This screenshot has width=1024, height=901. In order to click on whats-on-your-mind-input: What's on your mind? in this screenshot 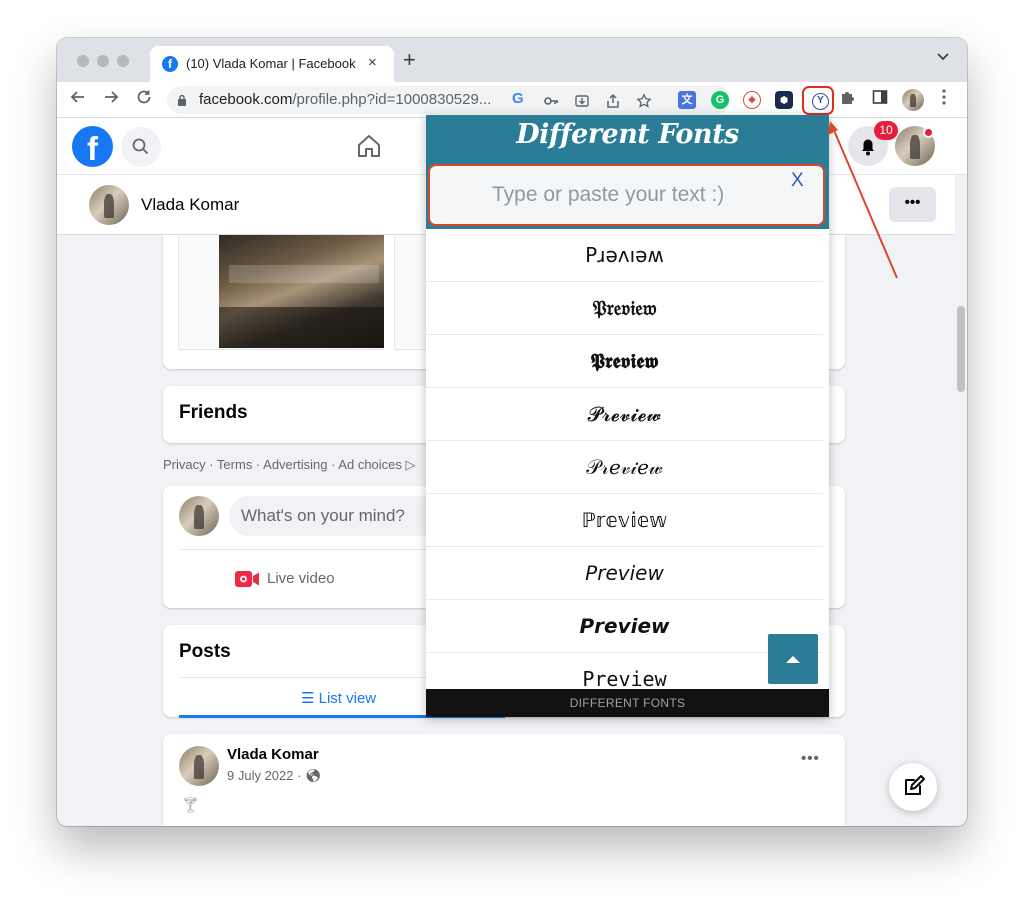, I will do `click(334, 516)`.